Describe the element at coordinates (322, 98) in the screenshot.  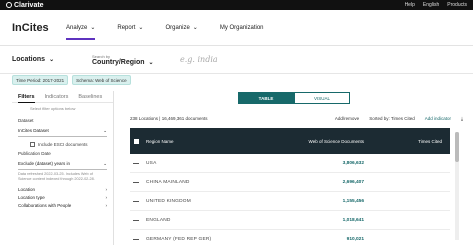
I see `visual-view-button: VISUAL` at that location.